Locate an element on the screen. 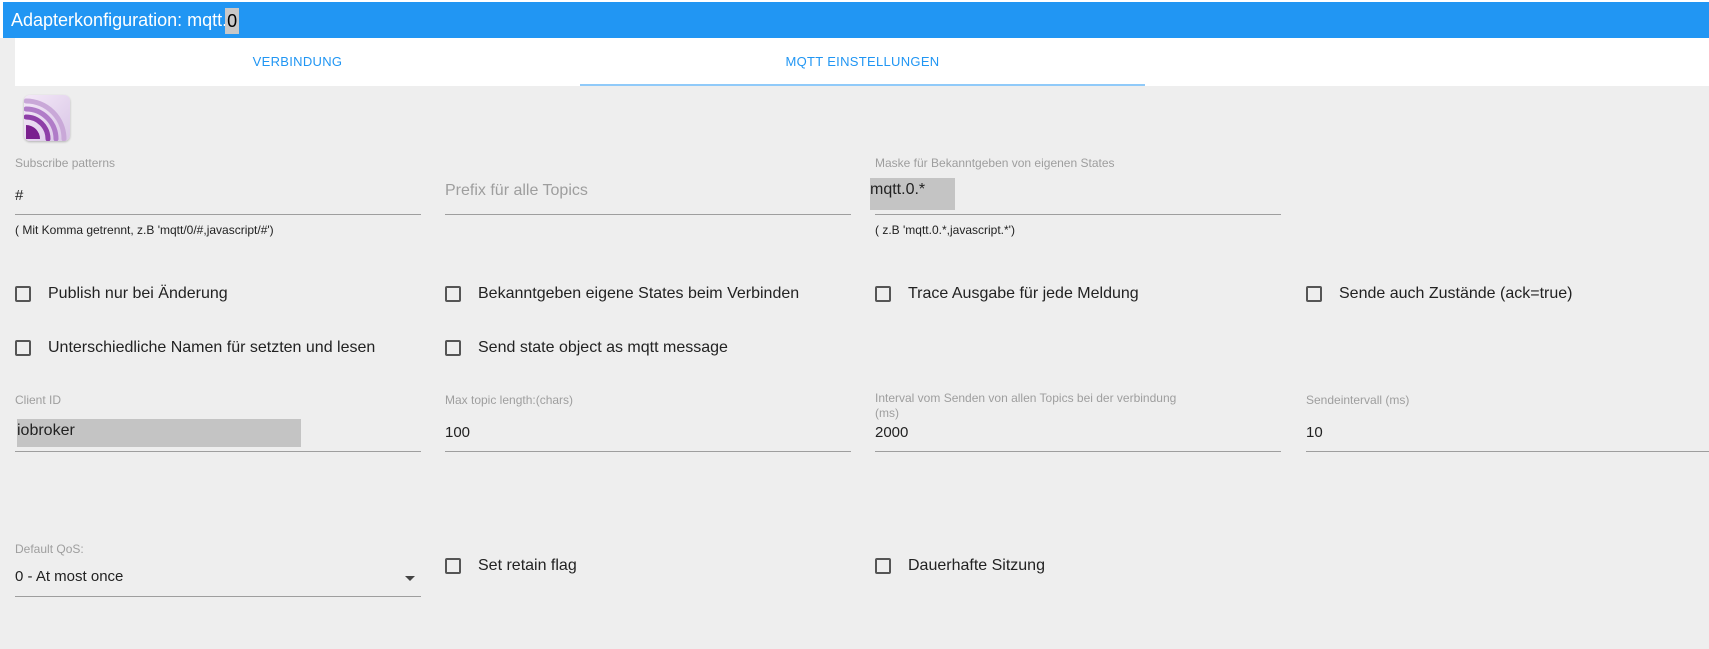 The image size is (1709, 649). max-topic-length-label: Max topic length:(chars) is located at coordinates (509, 400).